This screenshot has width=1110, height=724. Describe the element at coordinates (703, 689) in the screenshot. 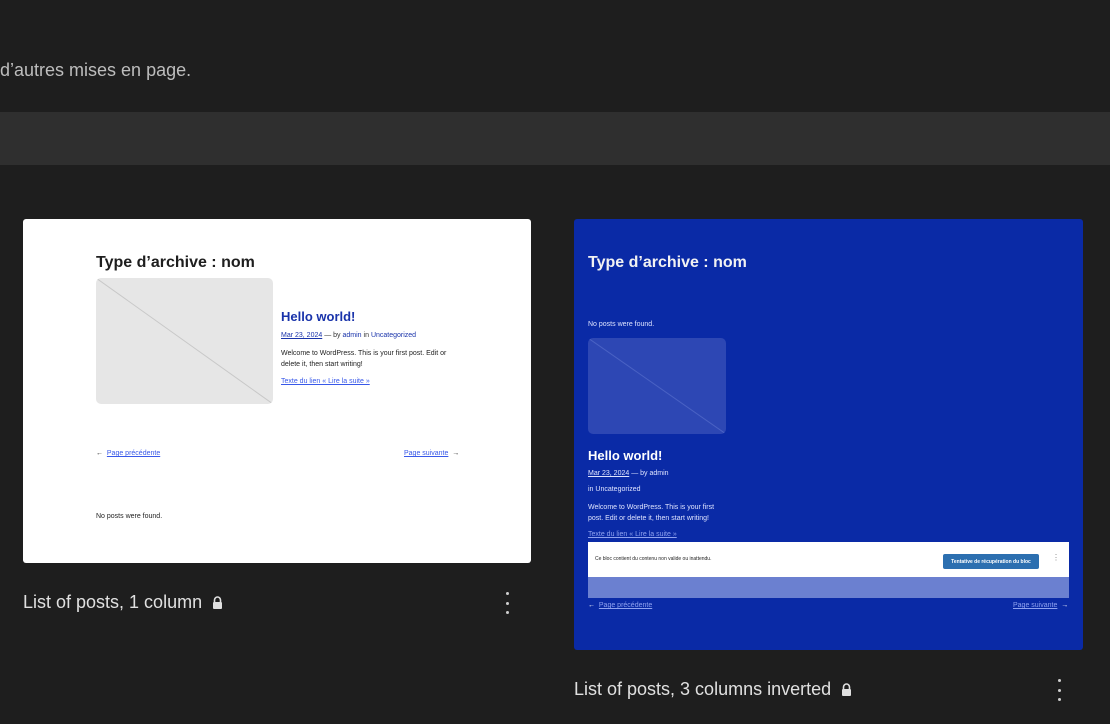

I see `pattern-title: List of posts, 3 columns inverted` at that location.